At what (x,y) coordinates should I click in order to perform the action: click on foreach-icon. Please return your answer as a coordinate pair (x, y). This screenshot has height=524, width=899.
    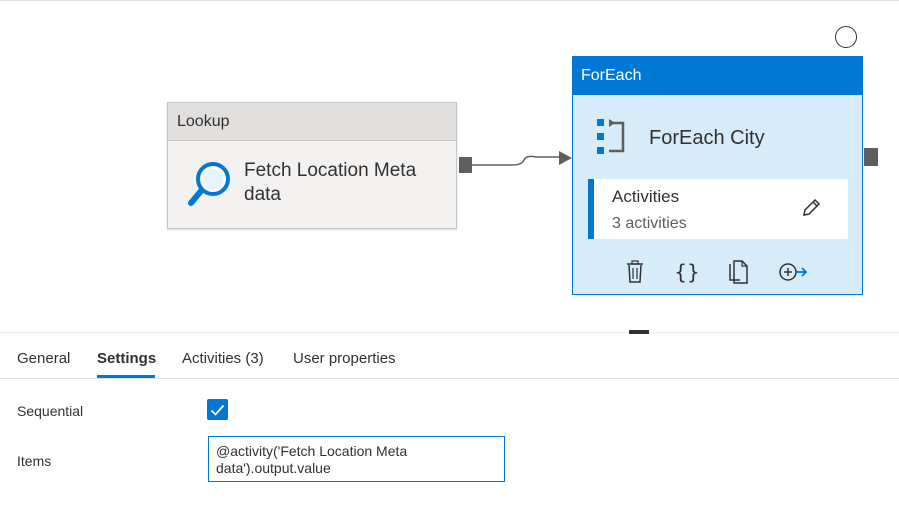
    Looking at the image, I should click on (612, 137).